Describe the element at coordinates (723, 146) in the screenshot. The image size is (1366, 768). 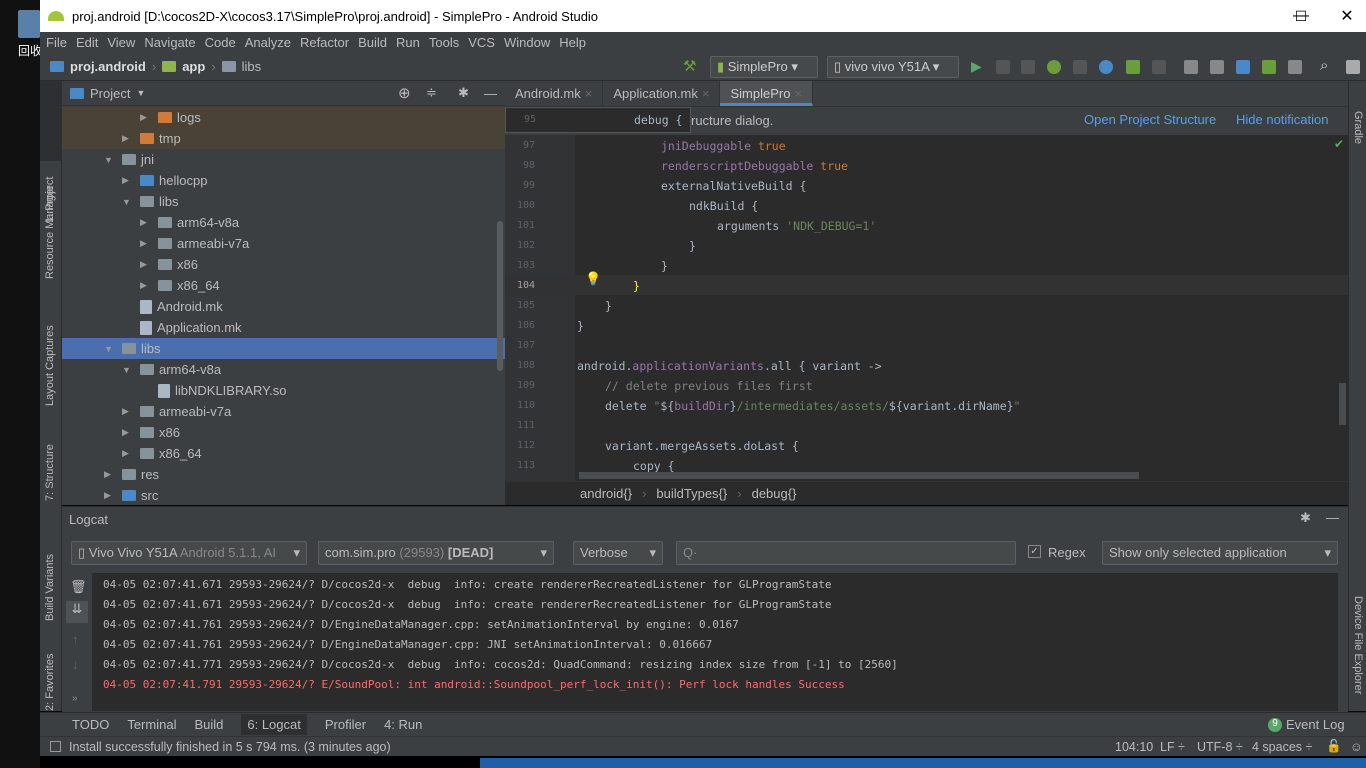
I see `code-line: jniDebuggable true` at that location.